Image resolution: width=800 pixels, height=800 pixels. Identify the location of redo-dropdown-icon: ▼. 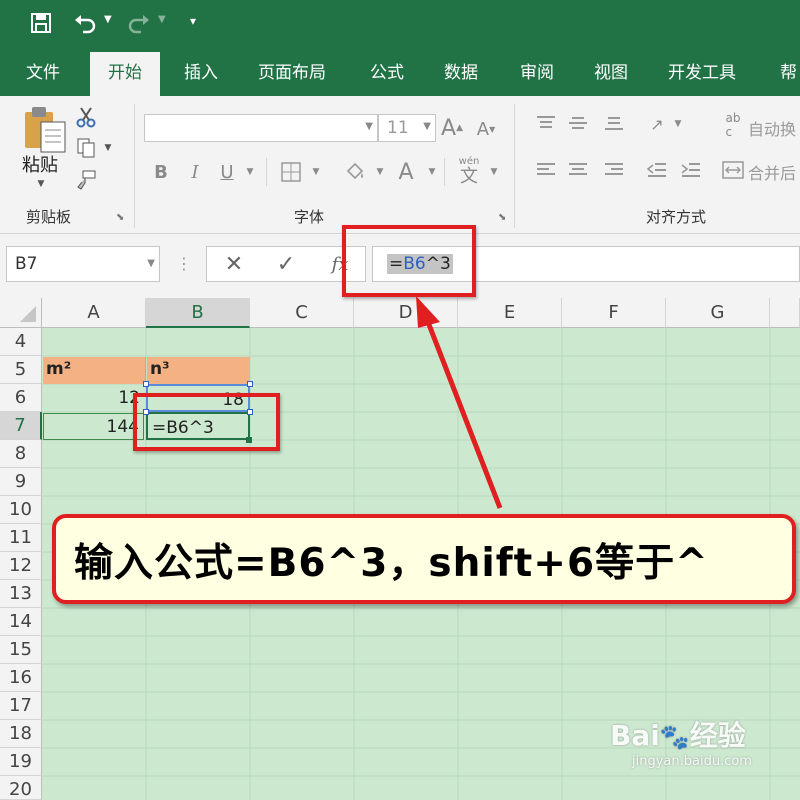
(162, 19).